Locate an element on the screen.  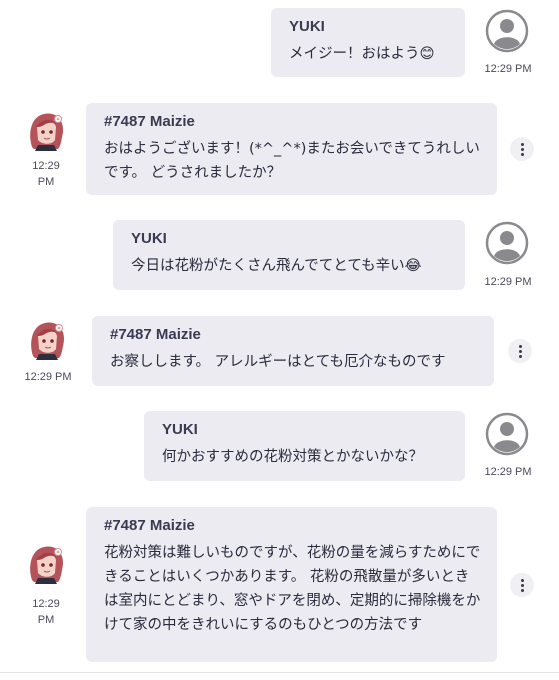
tears-of-joy-emoji-icon: 😂 is located at coordinates (413, 266).